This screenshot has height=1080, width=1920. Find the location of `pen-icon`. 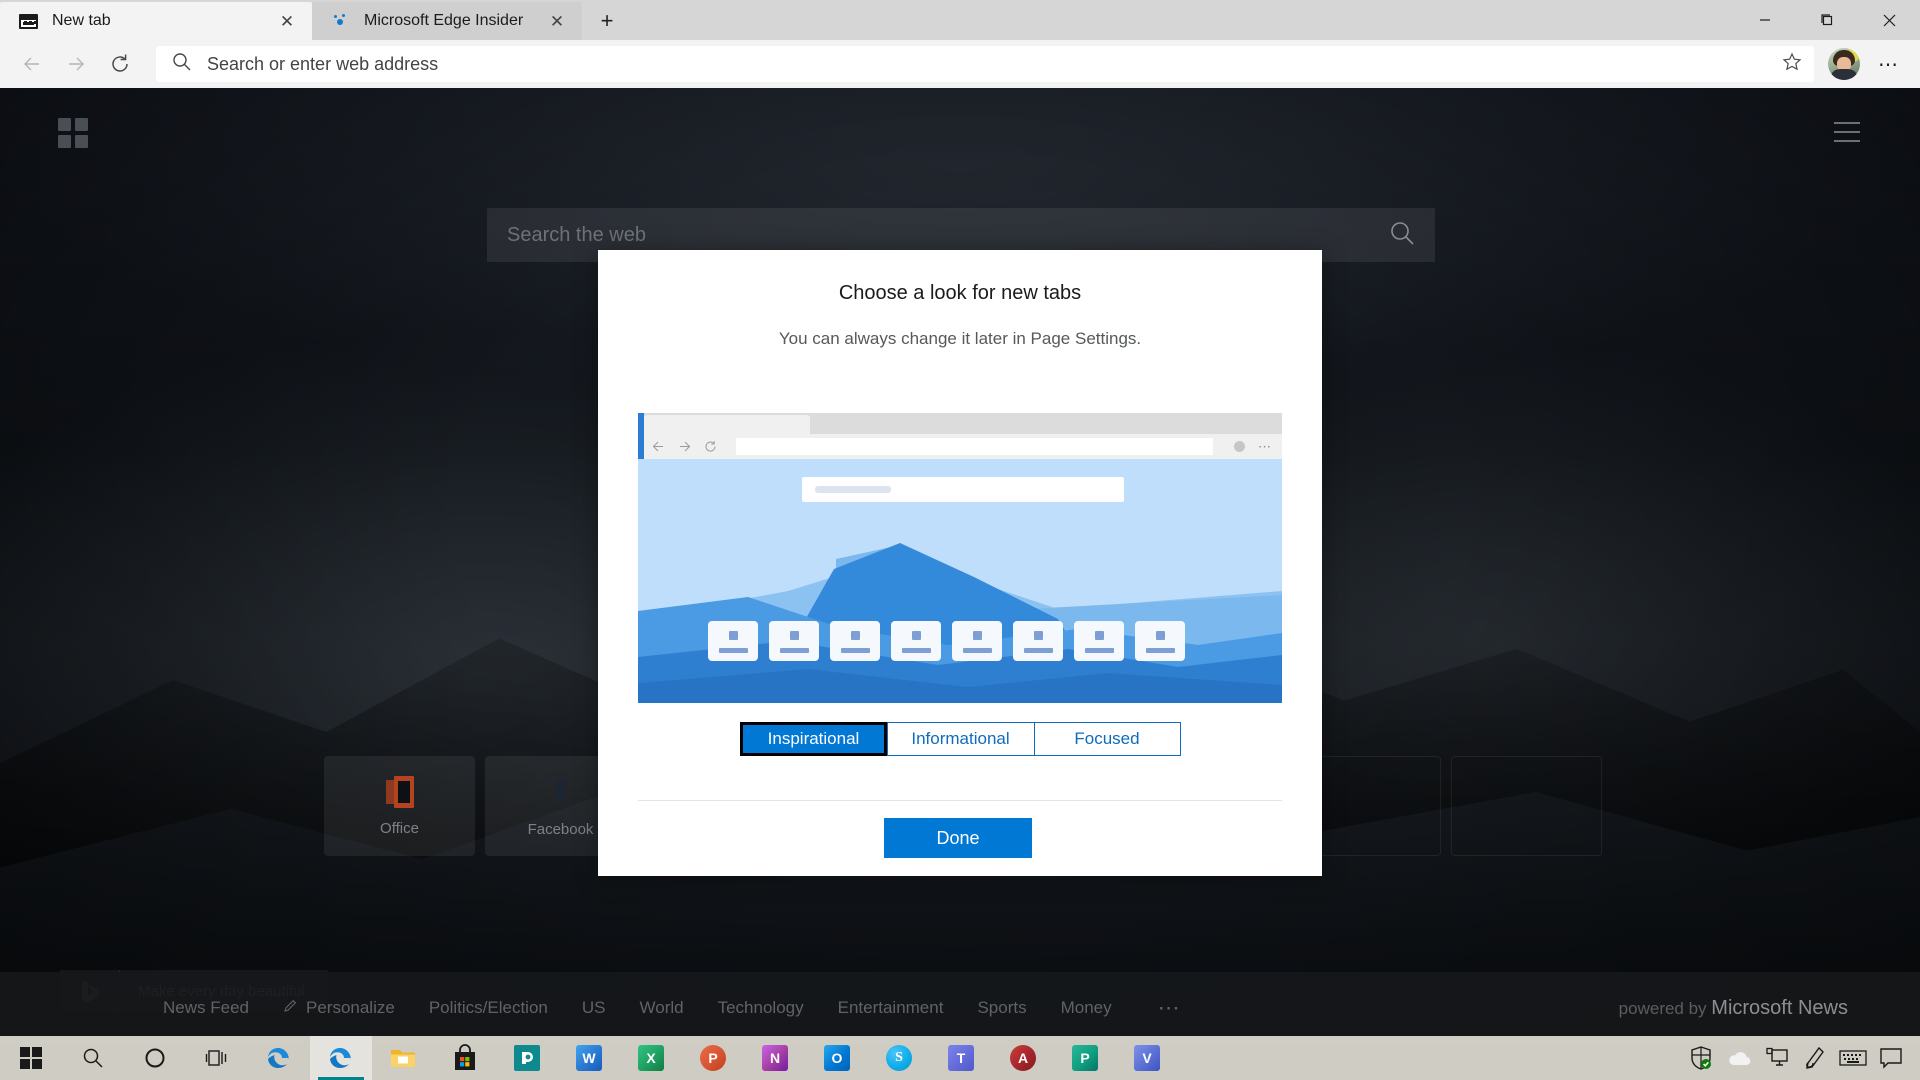

pen-icon is located at coordinates (1815, 1058).